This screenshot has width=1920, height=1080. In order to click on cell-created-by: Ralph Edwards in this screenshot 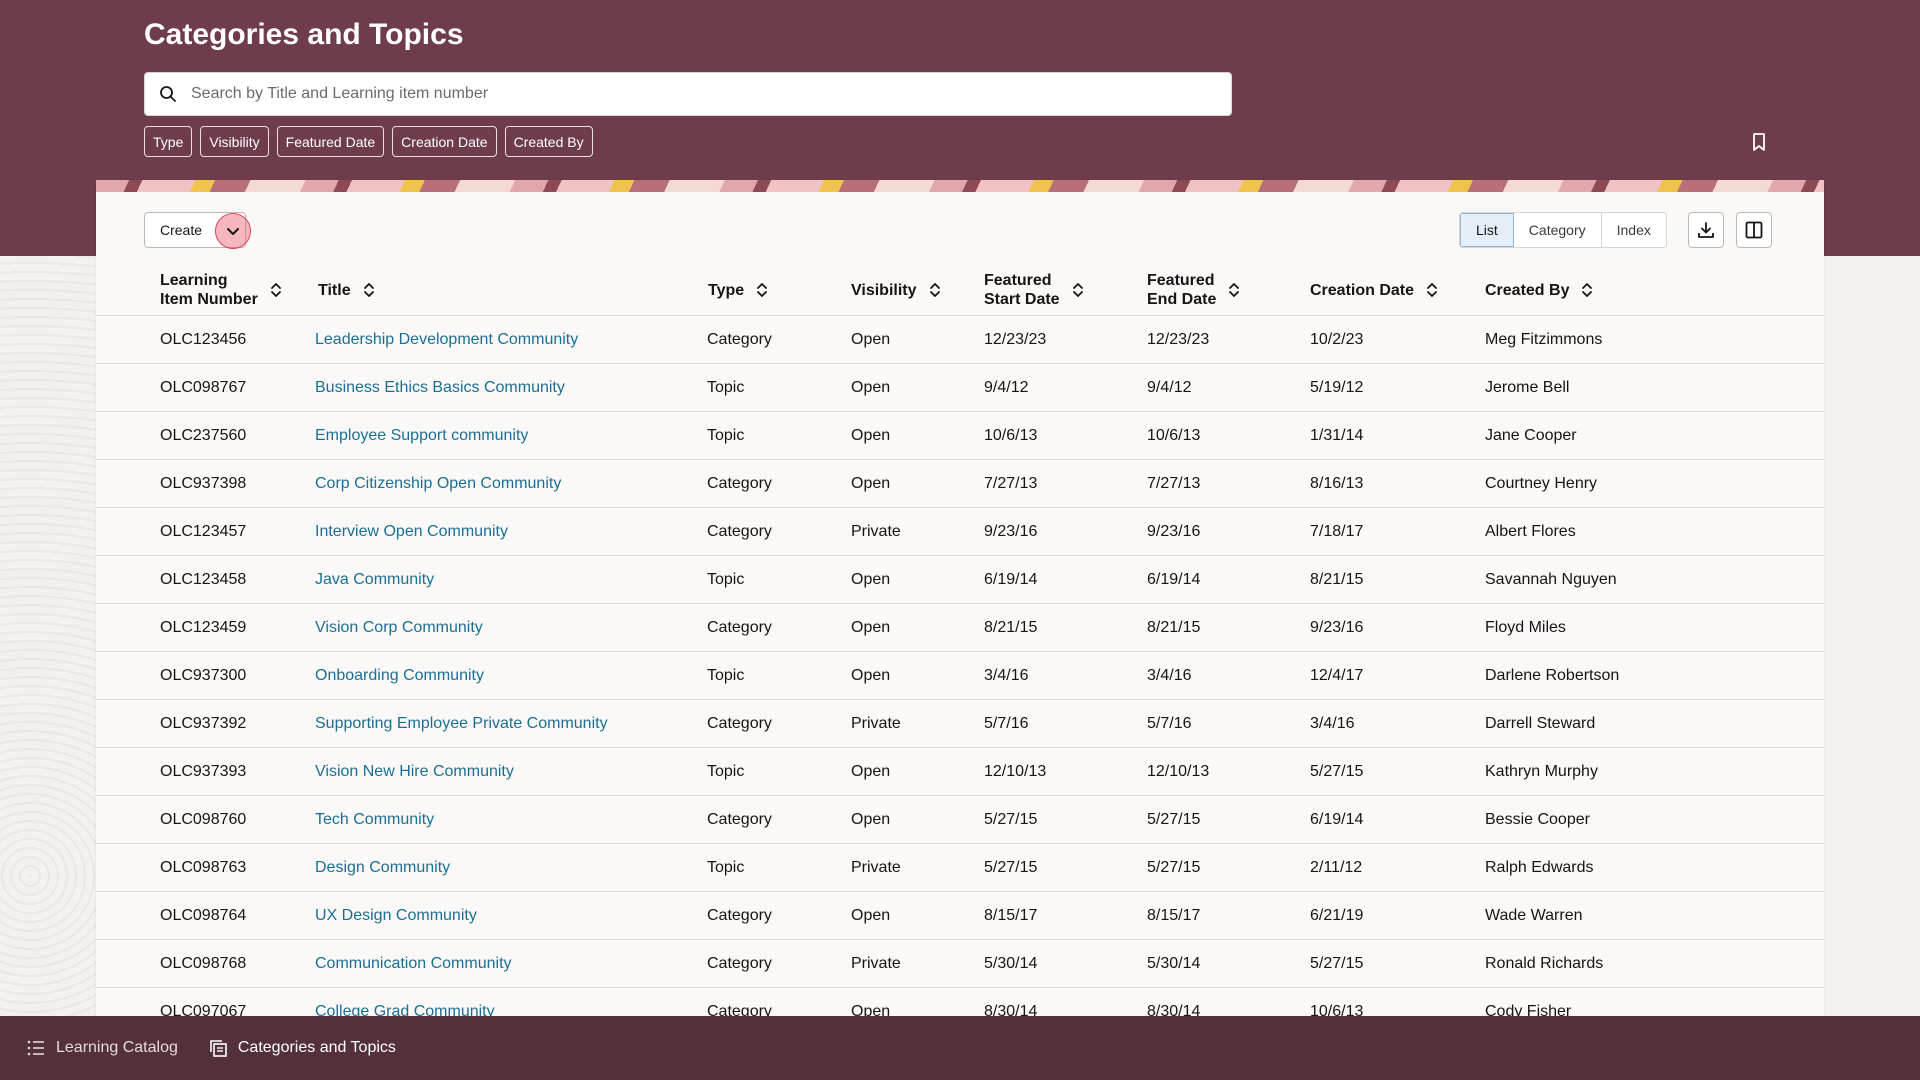, I will do `click(1539, 867)`.